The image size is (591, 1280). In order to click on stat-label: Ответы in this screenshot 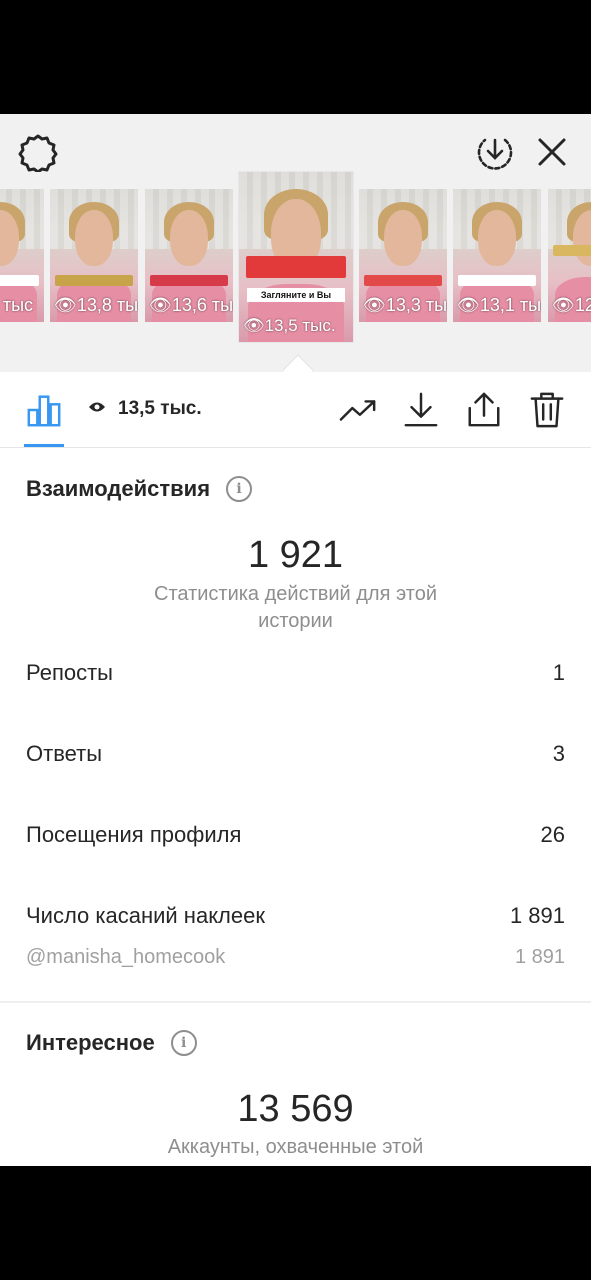, I will do `click(64, 753)`.